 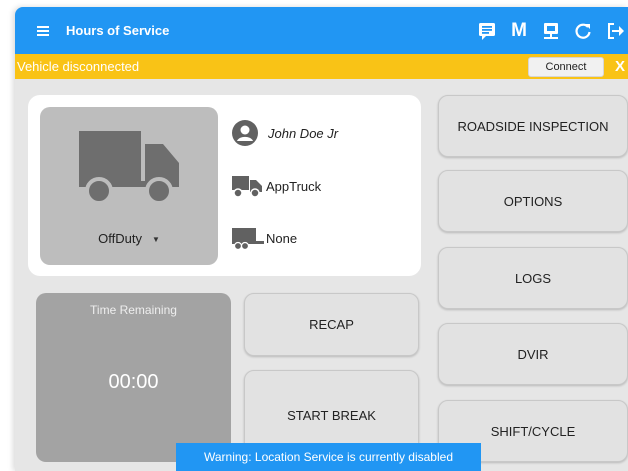 I want to click on dismiss-warning-button: X, so click(x=620, y=66).